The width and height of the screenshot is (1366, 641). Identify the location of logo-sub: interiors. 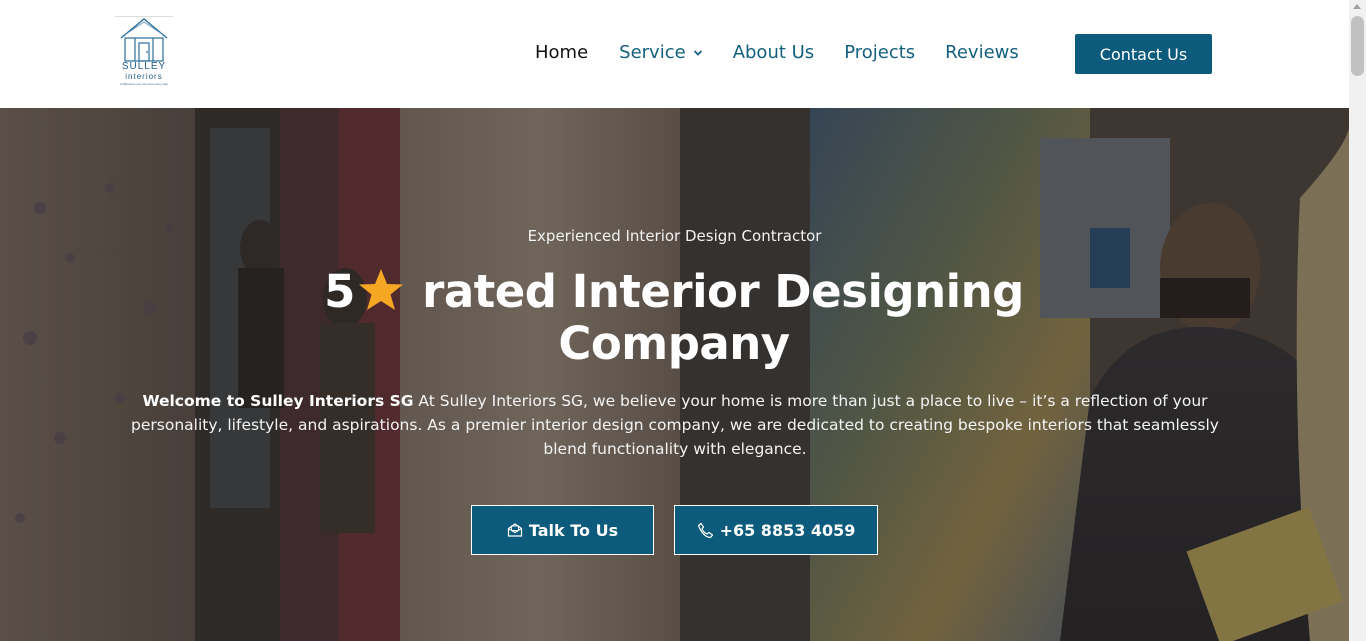
(144, 76).